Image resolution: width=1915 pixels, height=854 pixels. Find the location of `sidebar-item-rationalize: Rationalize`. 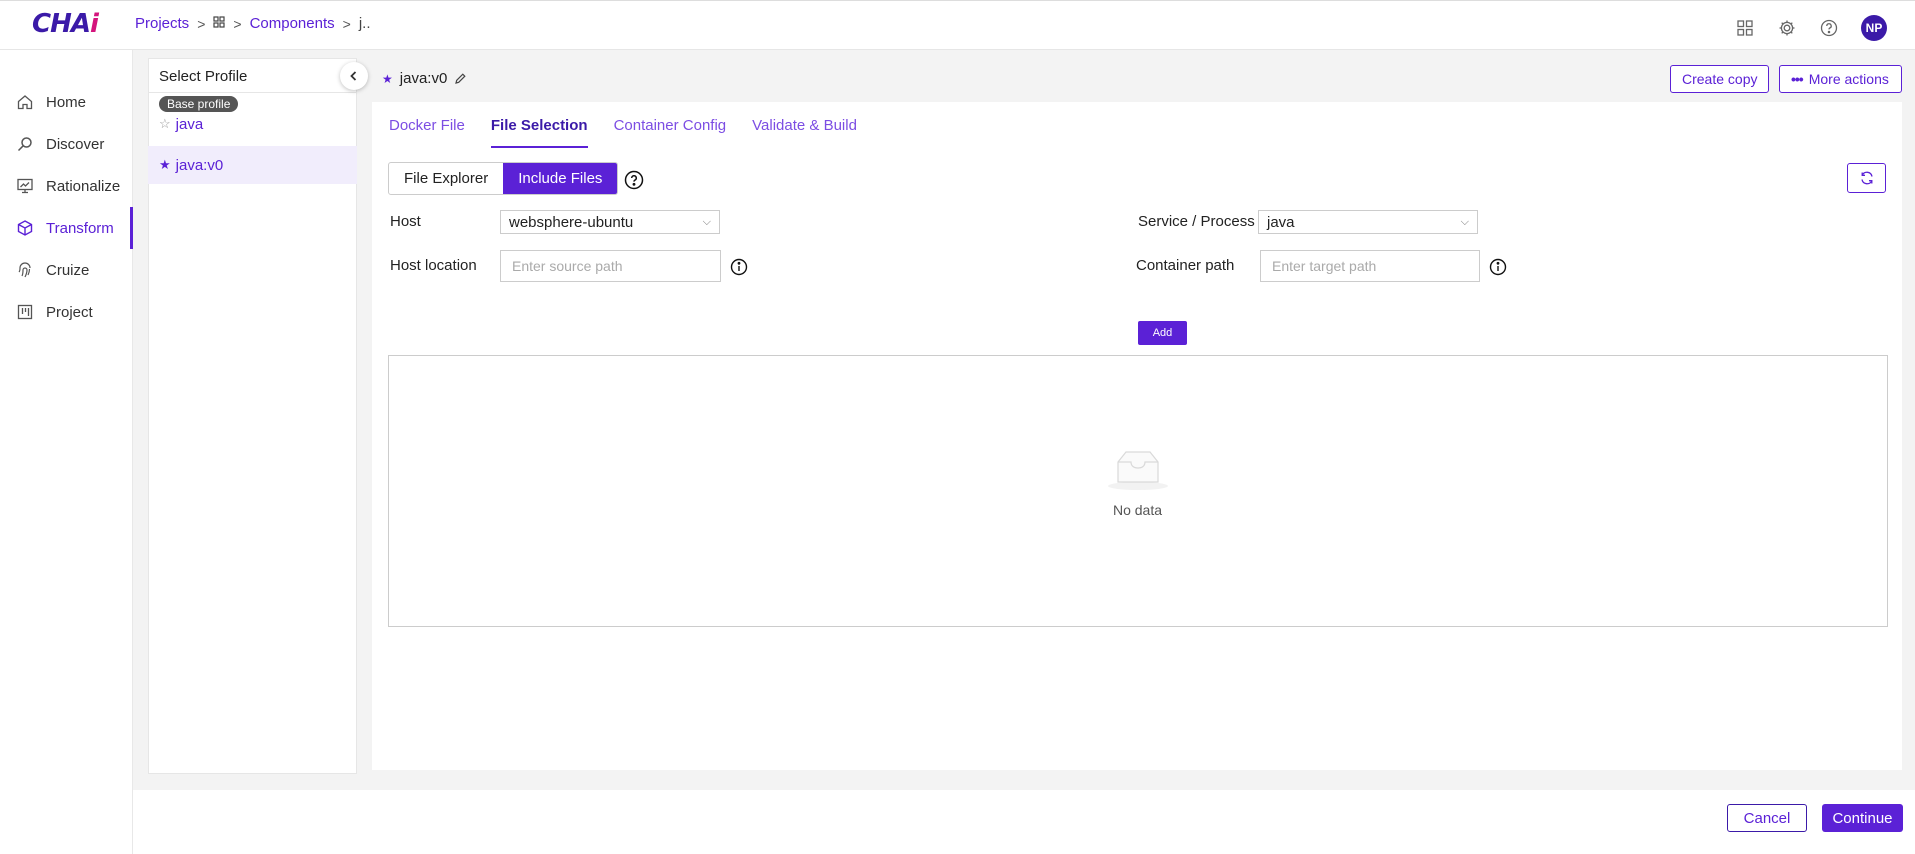

sidebar-item-rationalize: Rationalize is located at coordinates (66, 186).